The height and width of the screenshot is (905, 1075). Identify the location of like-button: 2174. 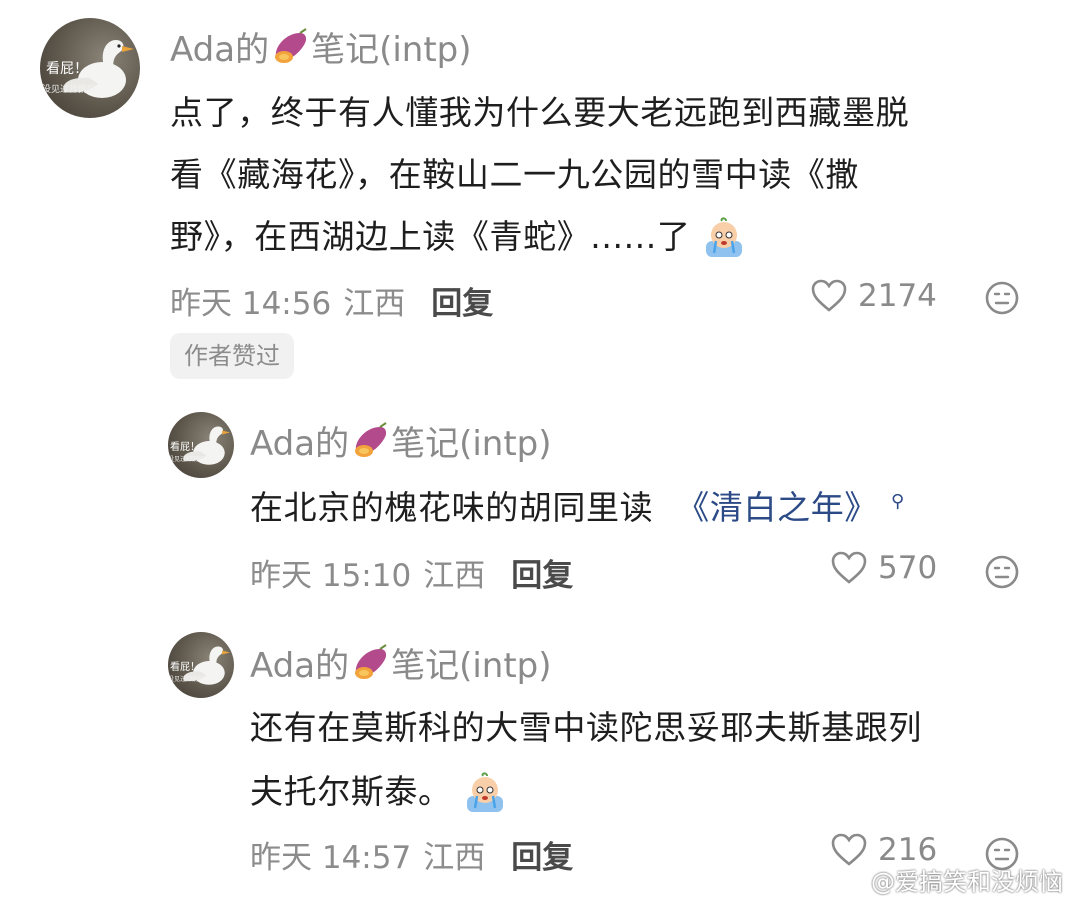
(873, 296).